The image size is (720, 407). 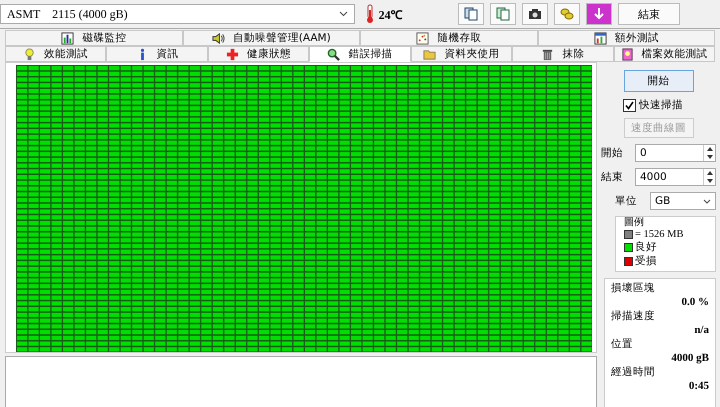 I want to click on chart-window-icon, so click(x=600, y=38).